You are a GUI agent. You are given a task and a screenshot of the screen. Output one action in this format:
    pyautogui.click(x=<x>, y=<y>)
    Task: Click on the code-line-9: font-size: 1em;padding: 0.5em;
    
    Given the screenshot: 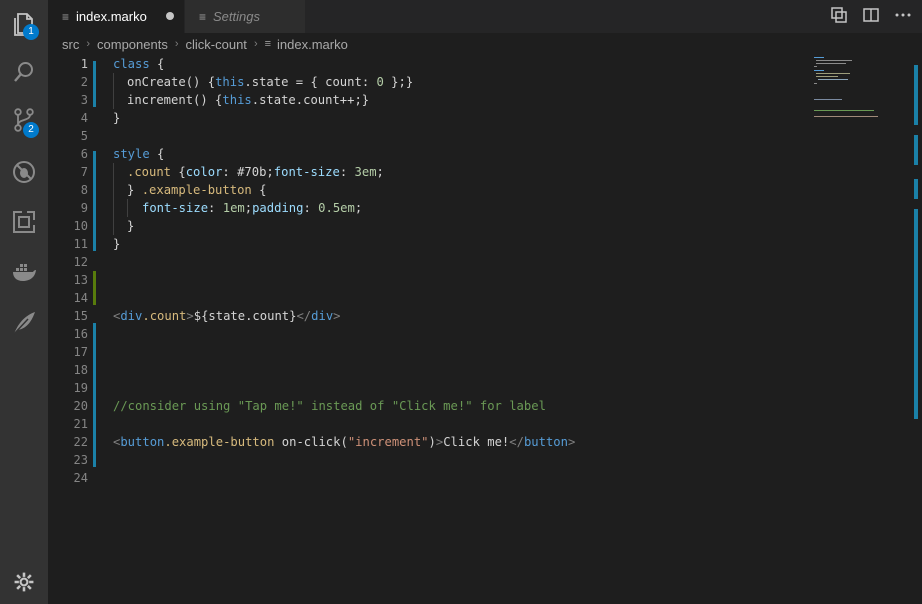 What is the action you would take?
    pyautogui.click(x=252, y=208)
    